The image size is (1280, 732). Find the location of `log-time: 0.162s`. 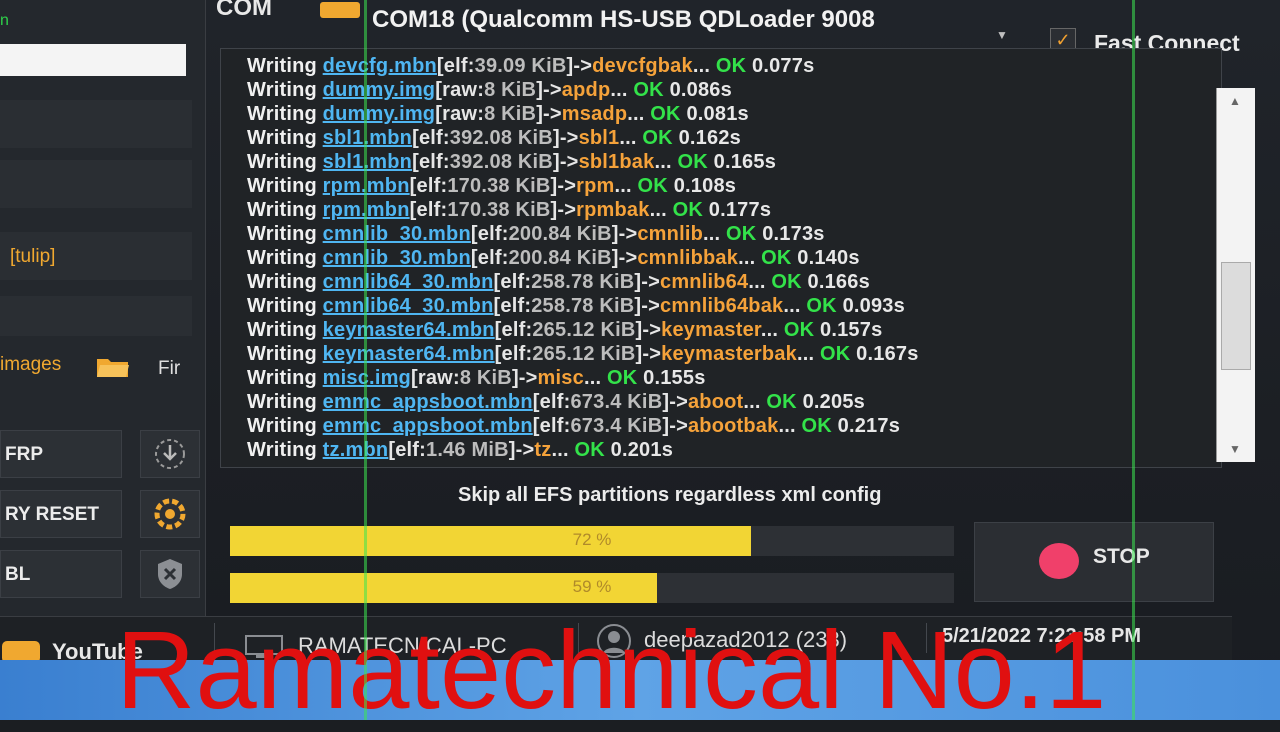

log-time: 0.162s is located at coordinates (709, 138).